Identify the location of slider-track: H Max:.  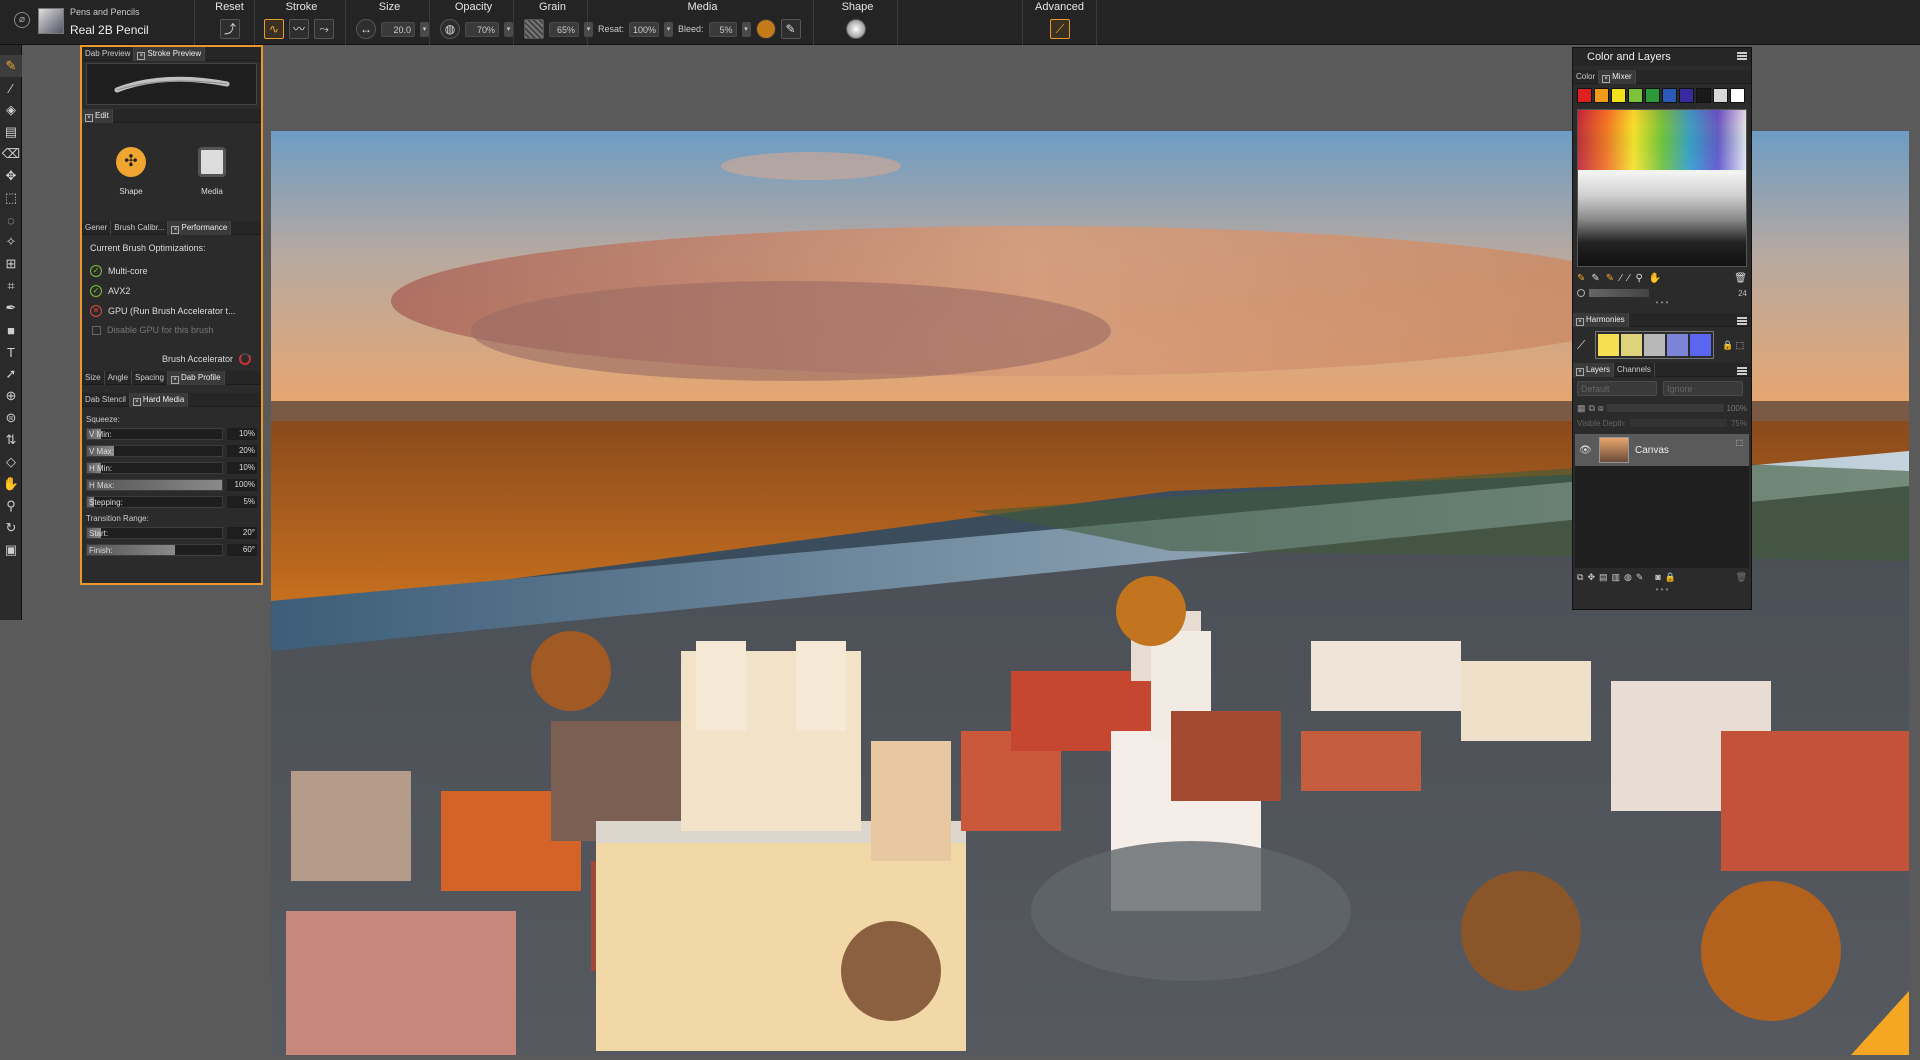
(155, 485).